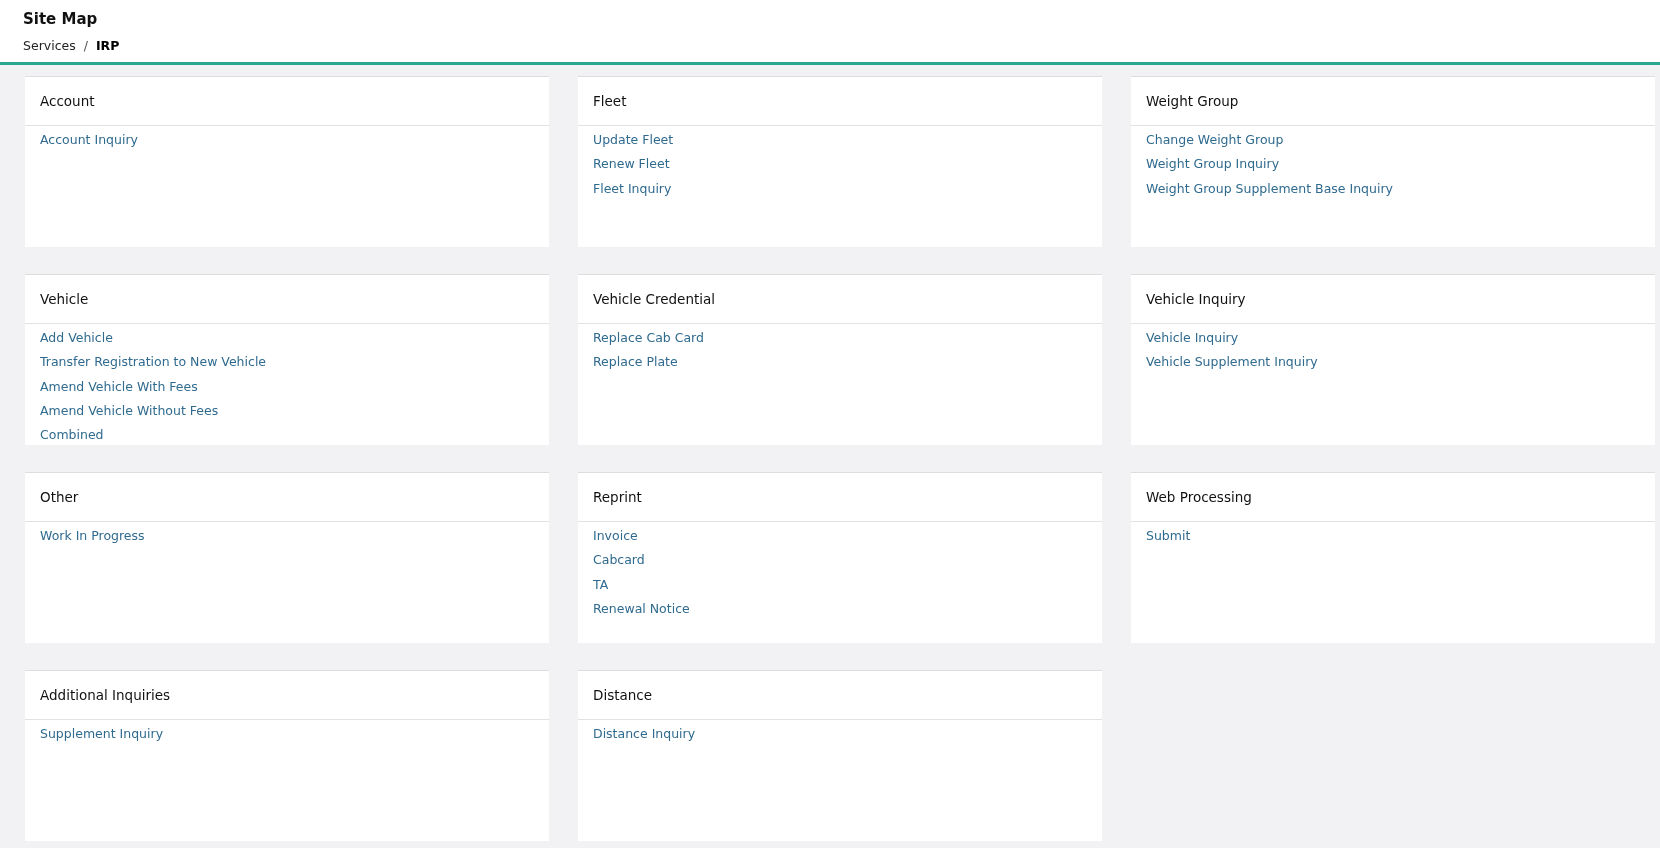 The height and width of the screenshot is (848, 1660). What do you see at coordinates (1393, 497) in the screenshot?
I see `card-title: Web Processing` at bounding box center [1393, 497].